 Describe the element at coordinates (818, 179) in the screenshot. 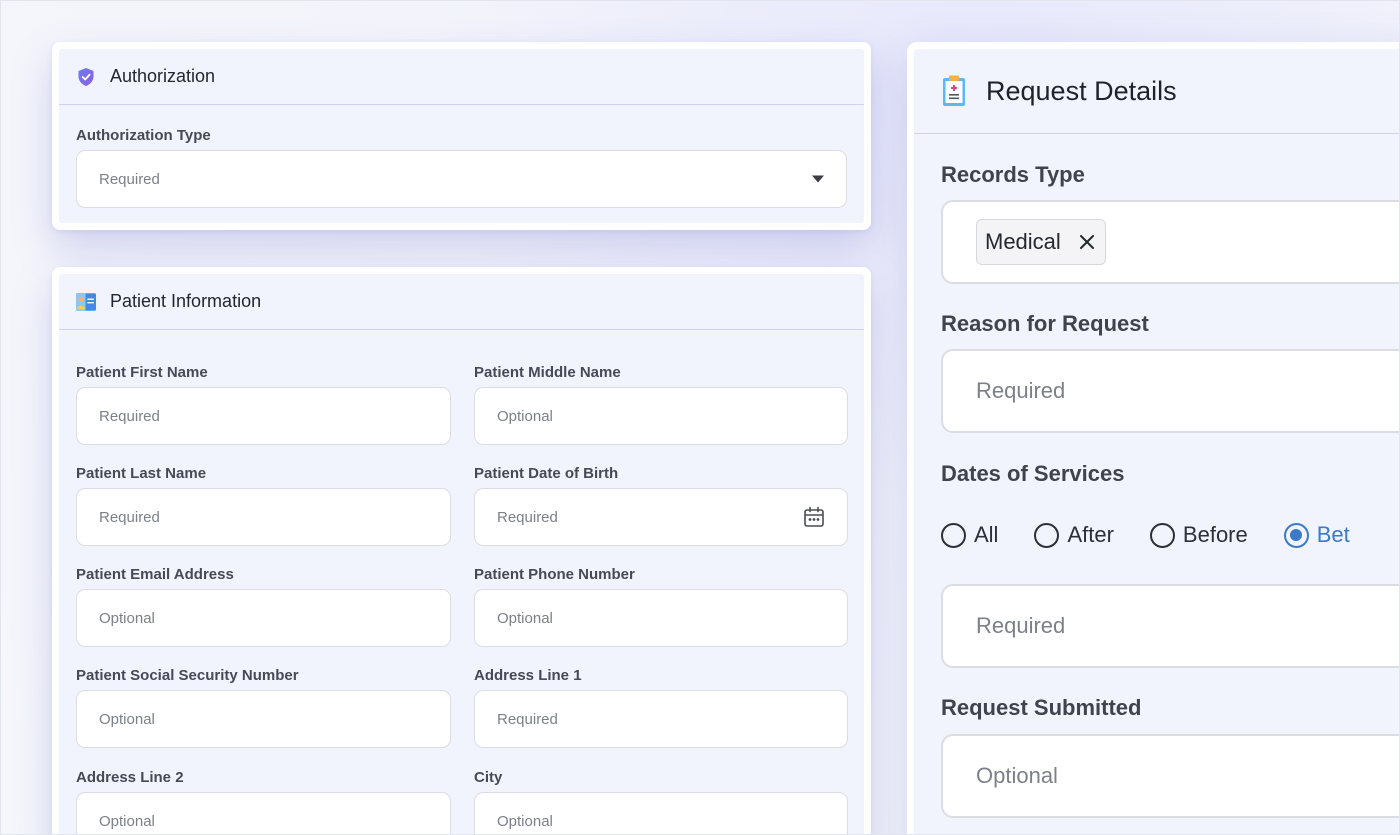

I see `caret-down-icon` at that location.